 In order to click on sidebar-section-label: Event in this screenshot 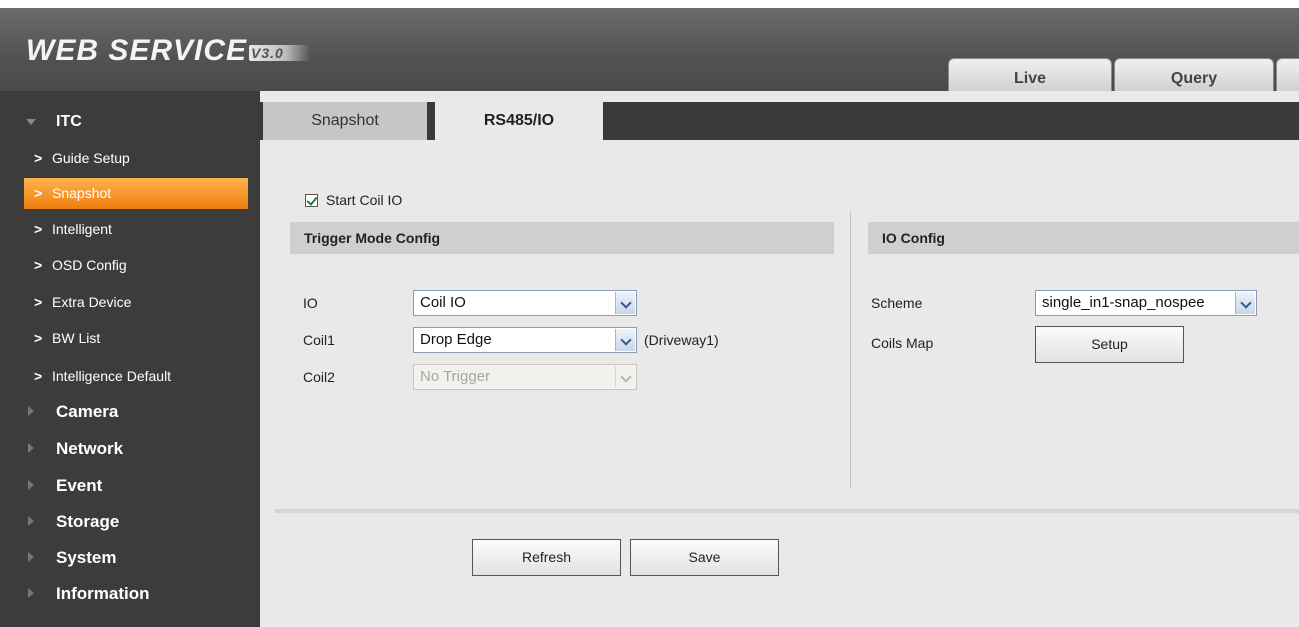, I will do `click(79, 485)`.